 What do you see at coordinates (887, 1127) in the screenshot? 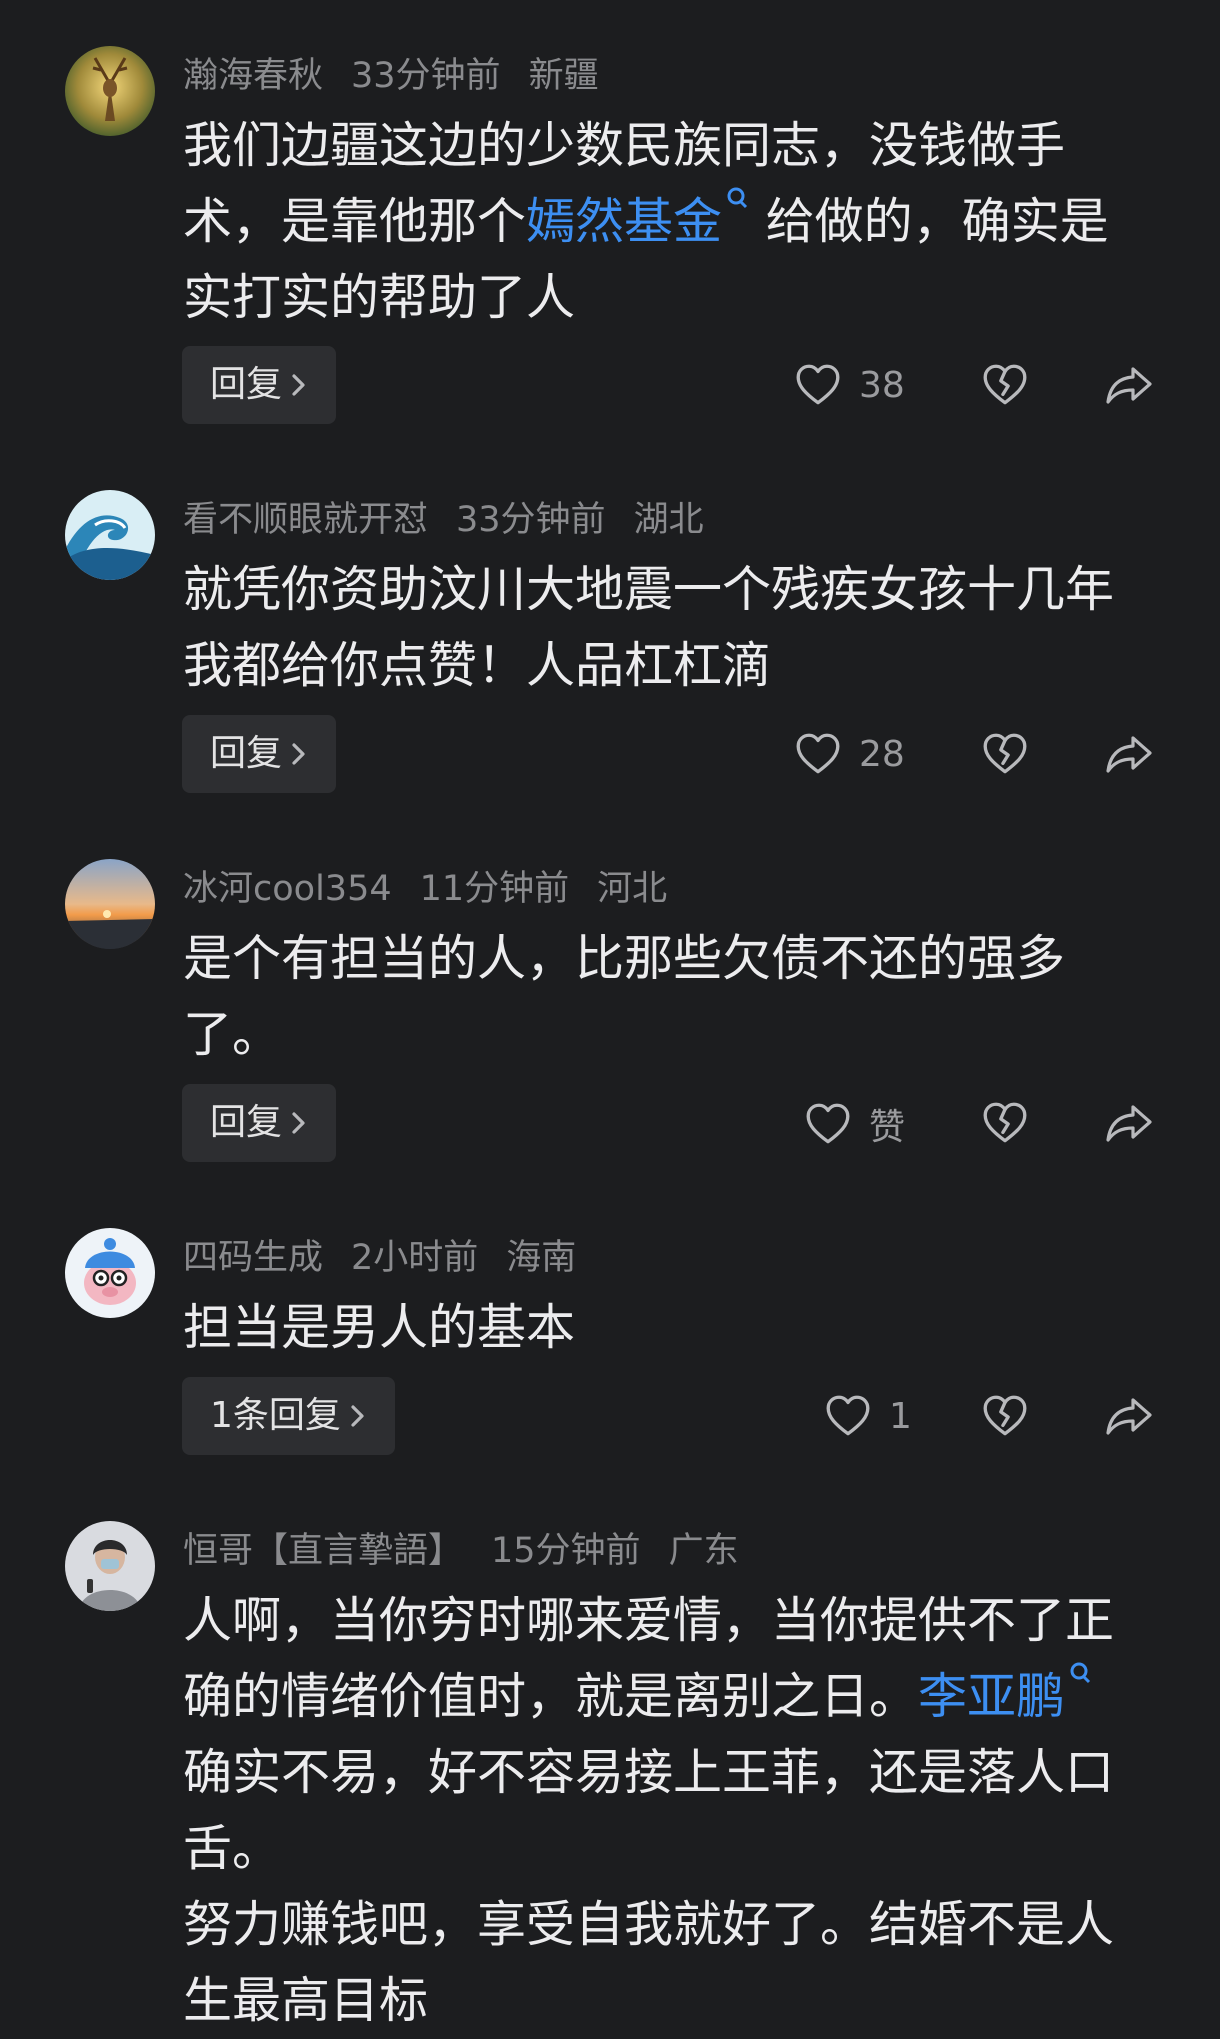
I see `like-count: 赞` at bounding box center [887, 1127].